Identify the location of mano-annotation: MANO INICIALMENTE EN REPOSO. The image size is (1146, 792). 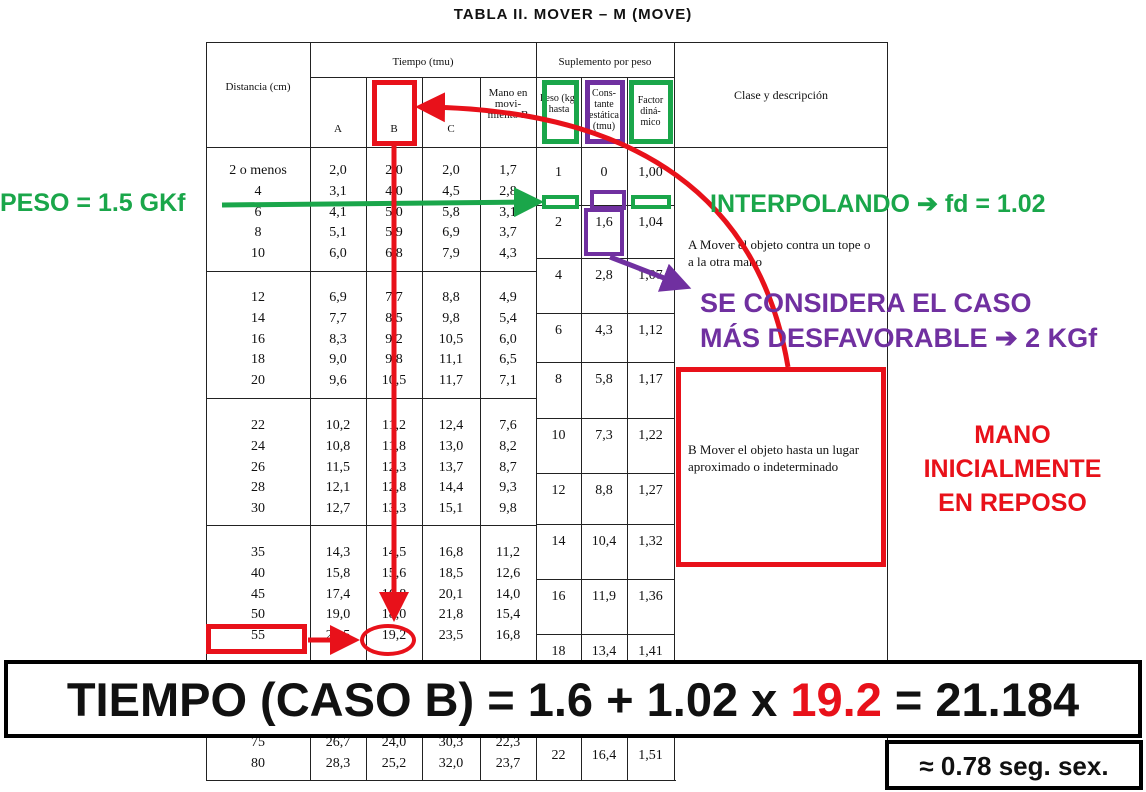
(1012, 469).